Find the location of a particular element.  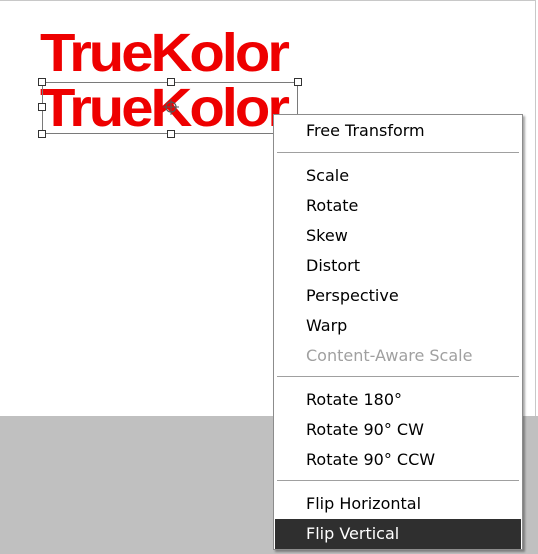

menu-item-warp: Warp is located at coordinates (398, 326).